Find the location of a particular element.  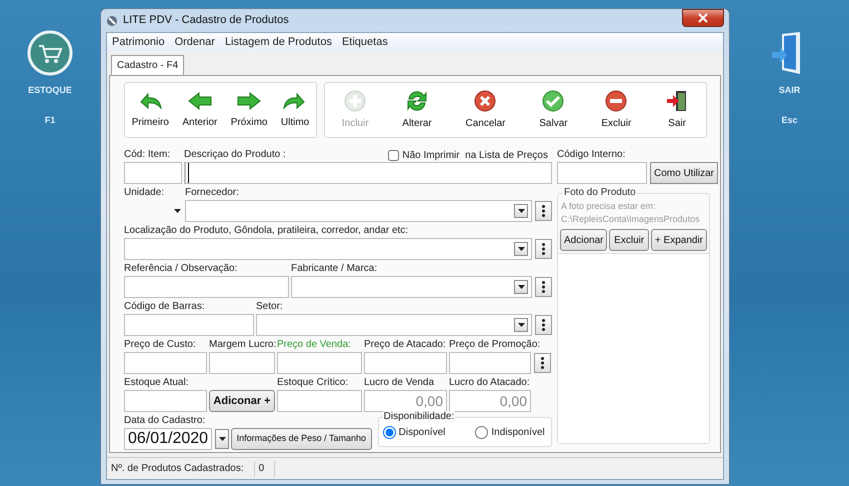

toolbar-button: Ultimo is located at coordinates (295, 110).